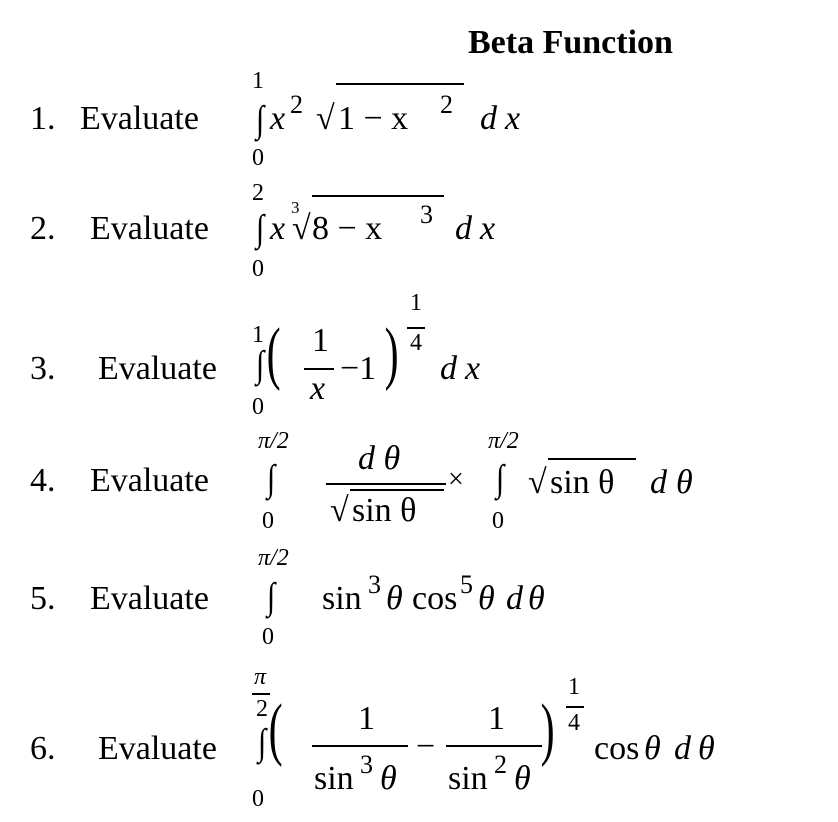 The height and width of the screenshot is (822, 838). I want to click on upper-limit: 1, so click(258, 81).